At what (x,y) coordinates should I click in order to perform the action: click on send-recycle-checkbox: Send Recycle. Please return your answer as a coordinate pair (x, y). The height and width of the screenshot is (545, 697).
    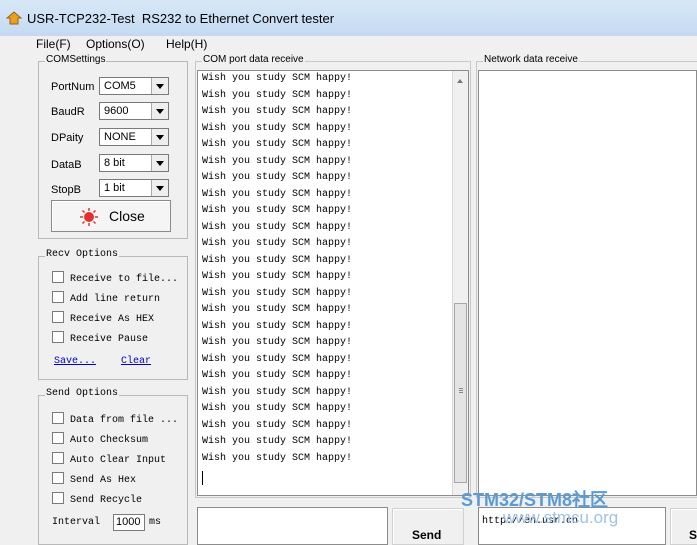
    Looking at the image, I should click on (97, 499).